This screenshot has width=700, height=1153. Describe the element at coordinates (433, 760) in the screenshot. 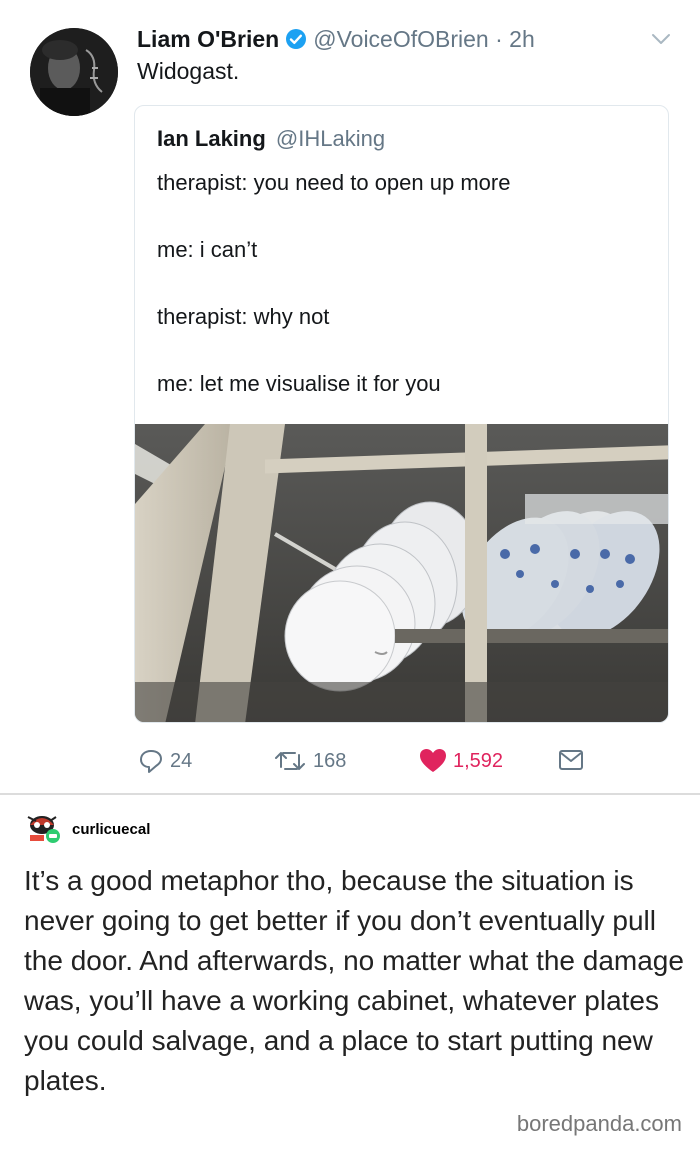

I see `heart-icon` at that location.